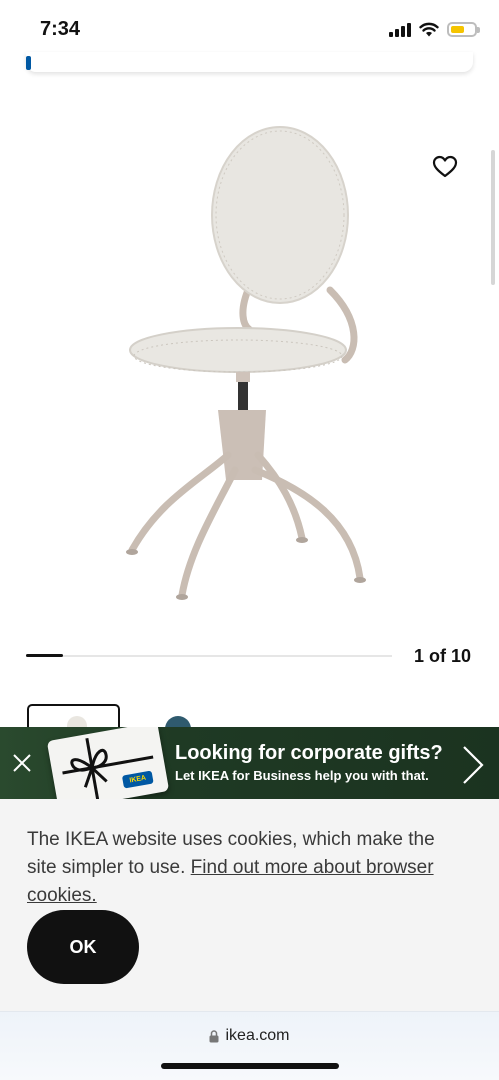 The height and width of the screenshot is (1080, 499). I want to click on address-bar: ikea.com, so click(249, 1036).